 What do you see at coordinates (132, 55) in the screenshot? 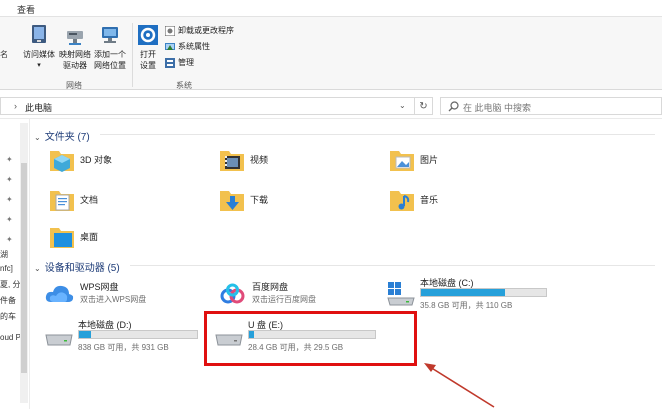
I see `ribbon-separator` at bounding box center [132, 55].